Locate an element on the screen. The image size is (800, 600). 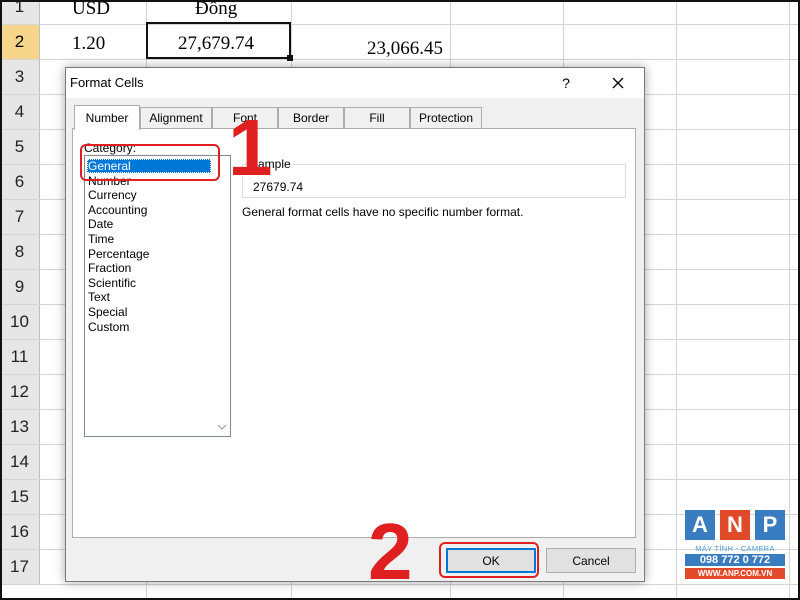
category-item: Text is located at coordinates (149, 297).